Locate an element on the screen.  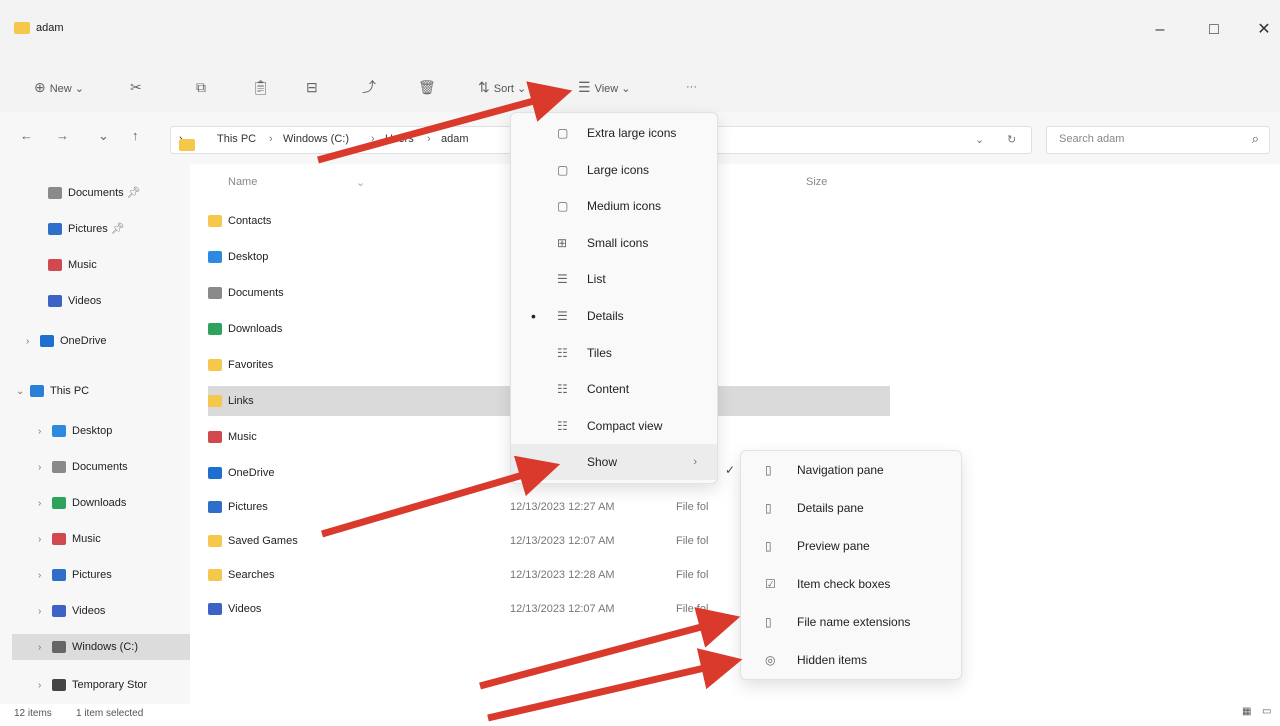
arrow-to-extensions is located at coordinates (610, 648).